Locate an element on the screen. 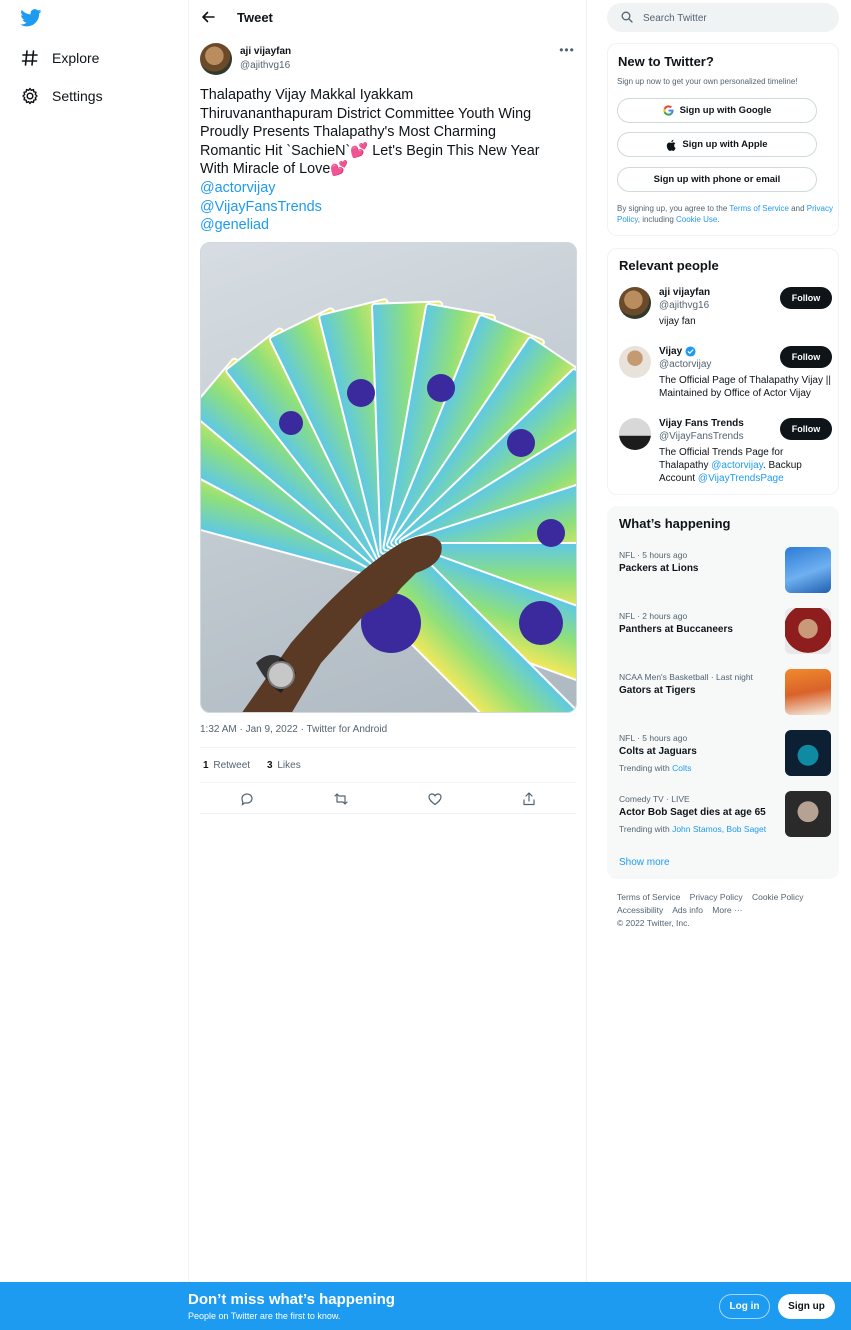 The image size is (851, 1330). tickets-fan-illustration is located at coordinates (388, 505).